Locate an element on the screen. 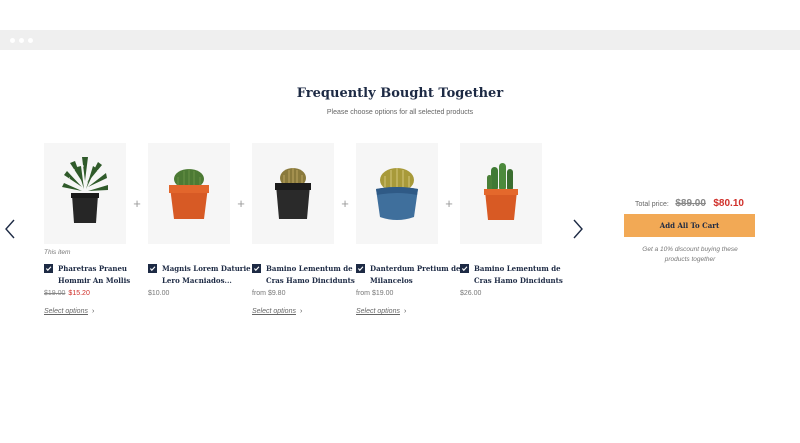 This screenshot has width=800, height=443. product-name: Danterdum Pretium de Milancelos is located at coordinates (418, 275).